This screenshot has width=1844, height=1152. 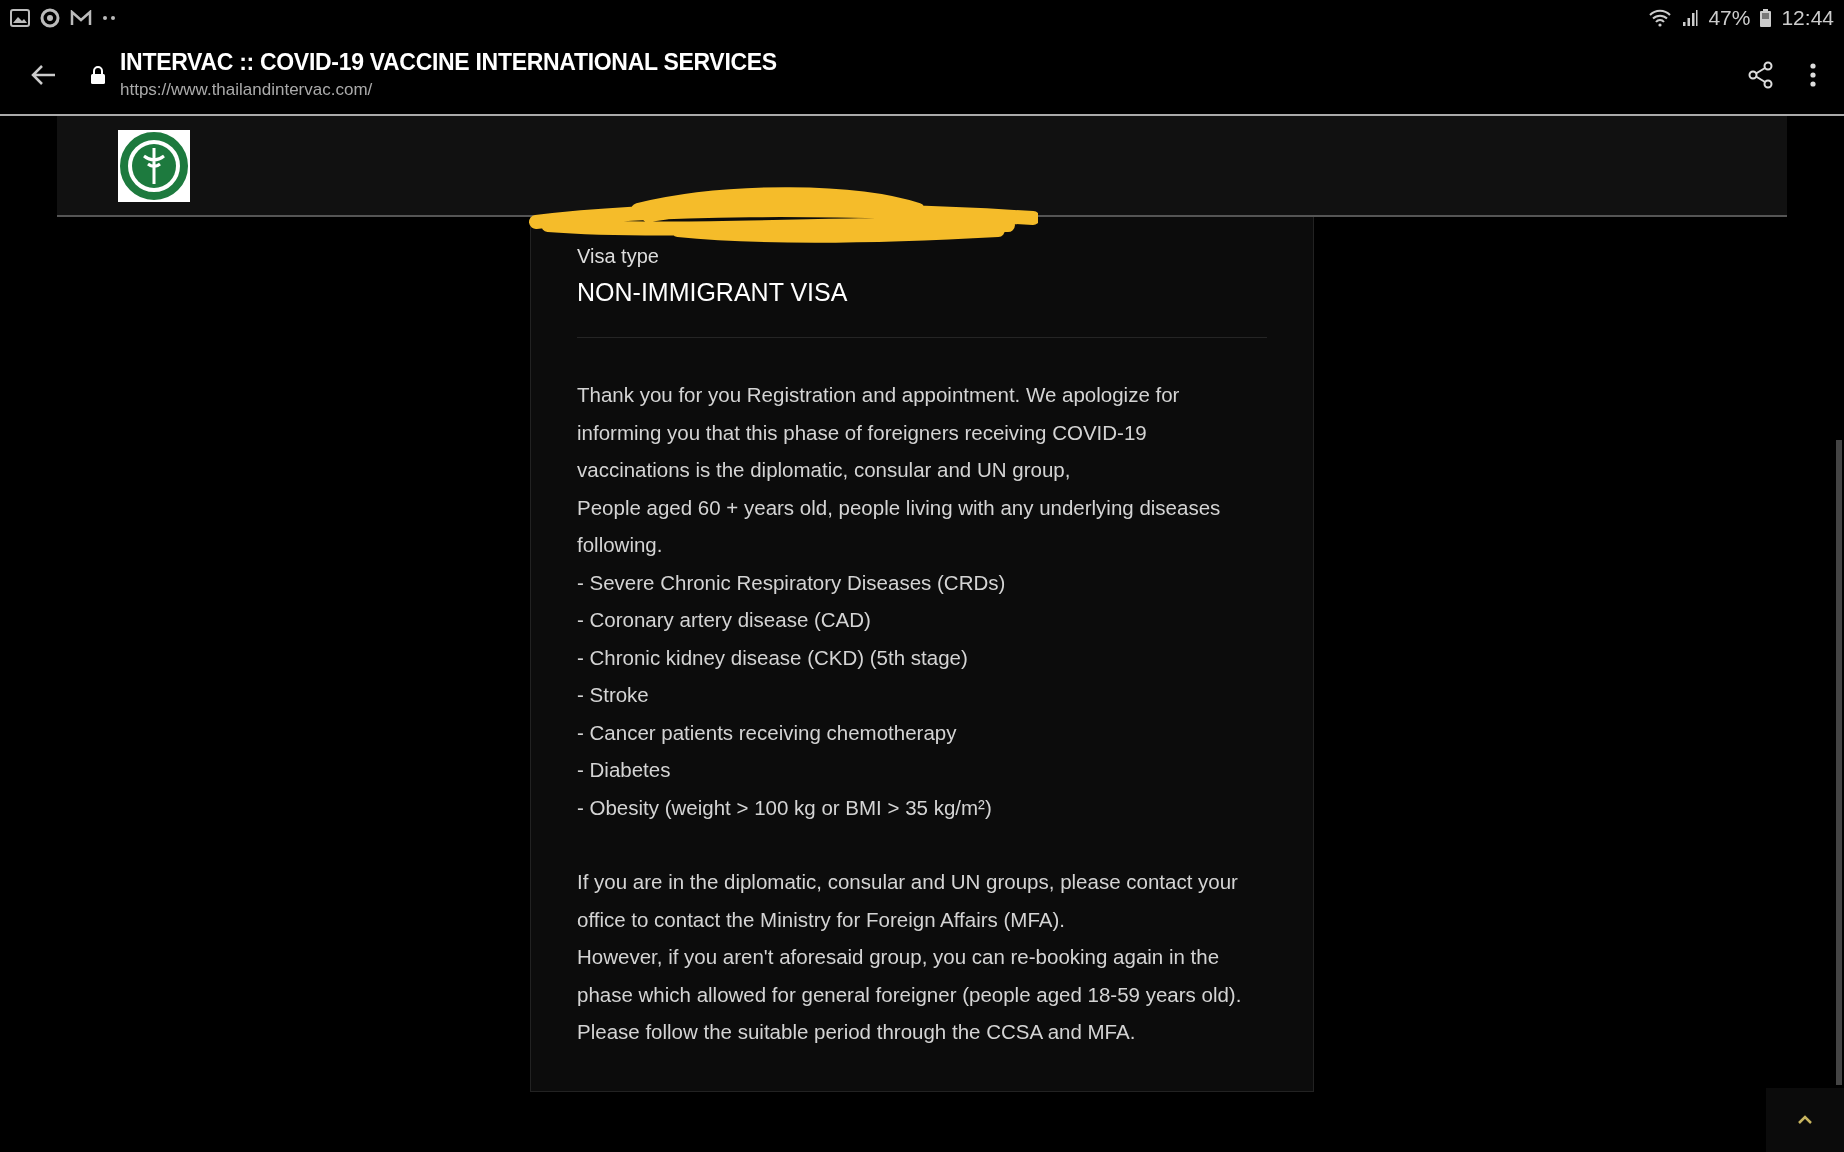 I want to click on field-label: Visa type, so click(x=618, y=256).